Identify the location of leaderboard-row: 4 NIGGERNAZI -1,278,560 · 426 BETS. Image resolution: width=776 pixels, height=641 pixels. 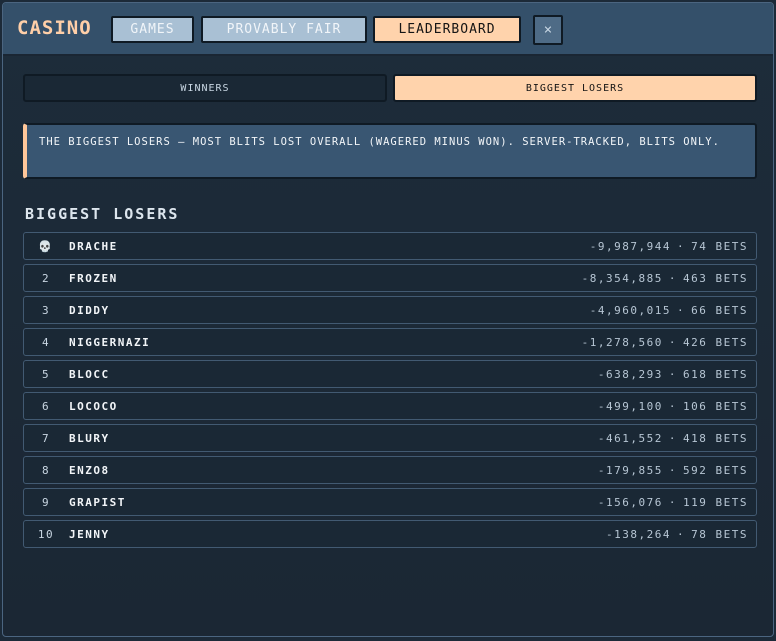
(390, 342).